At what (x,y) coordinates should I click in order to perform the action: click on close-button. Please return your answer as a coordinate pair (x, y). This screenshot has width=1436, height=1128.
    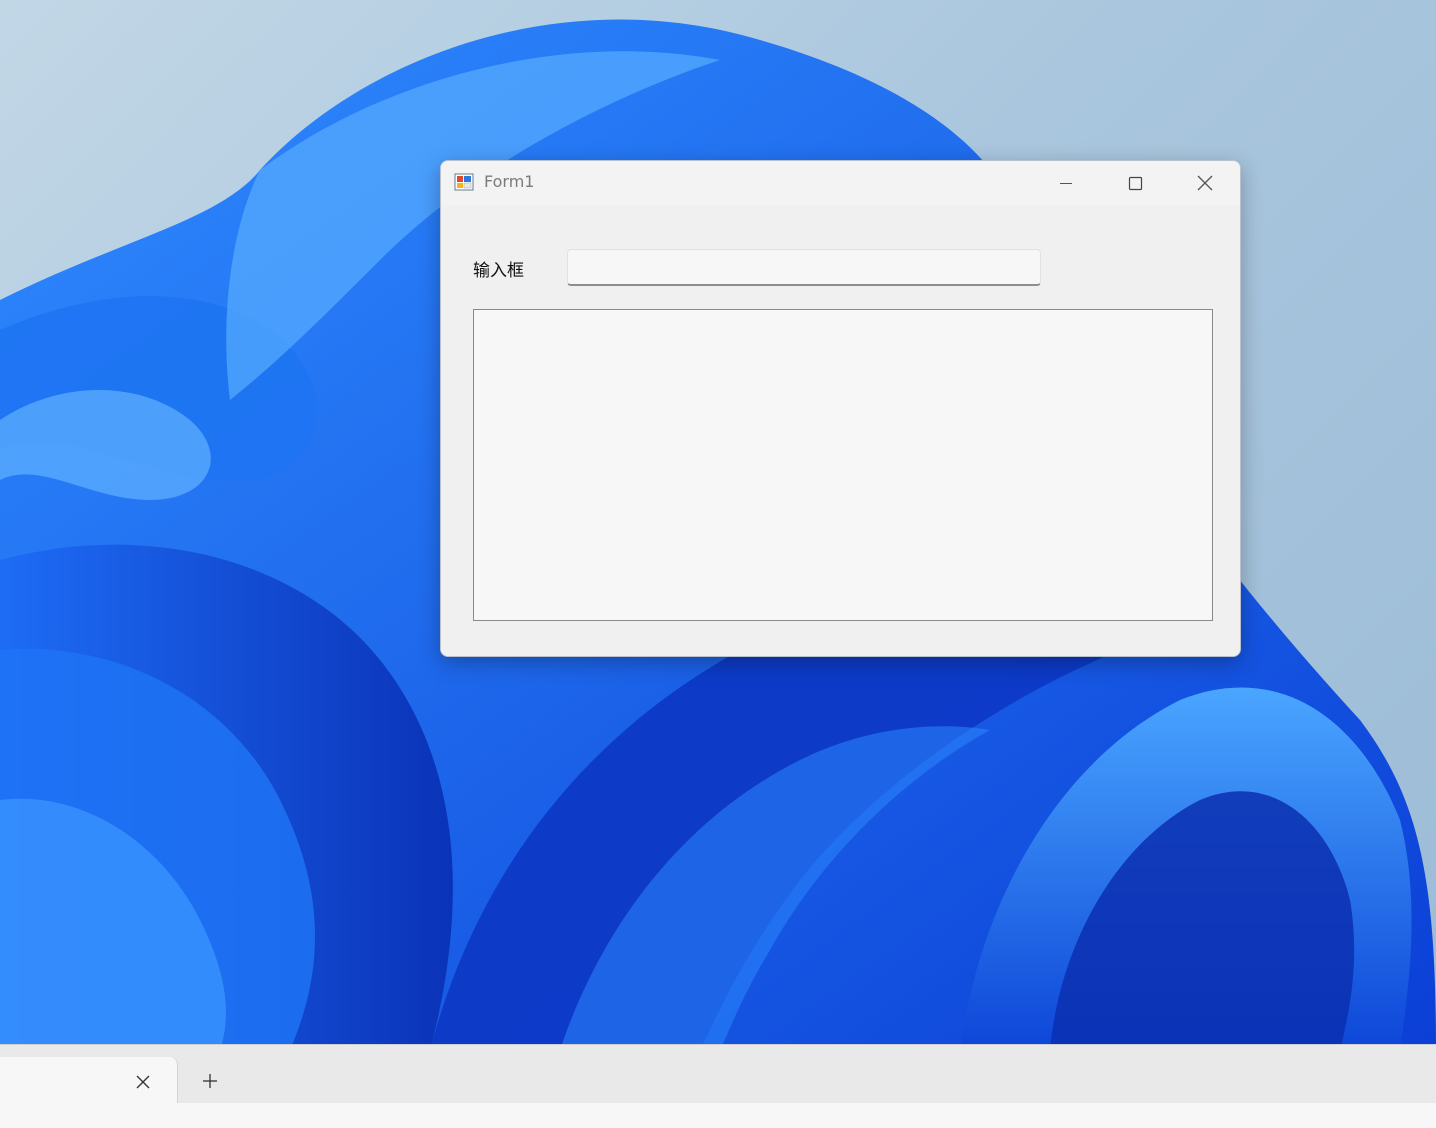
    Looking at the image, I should click on (1205, 183).